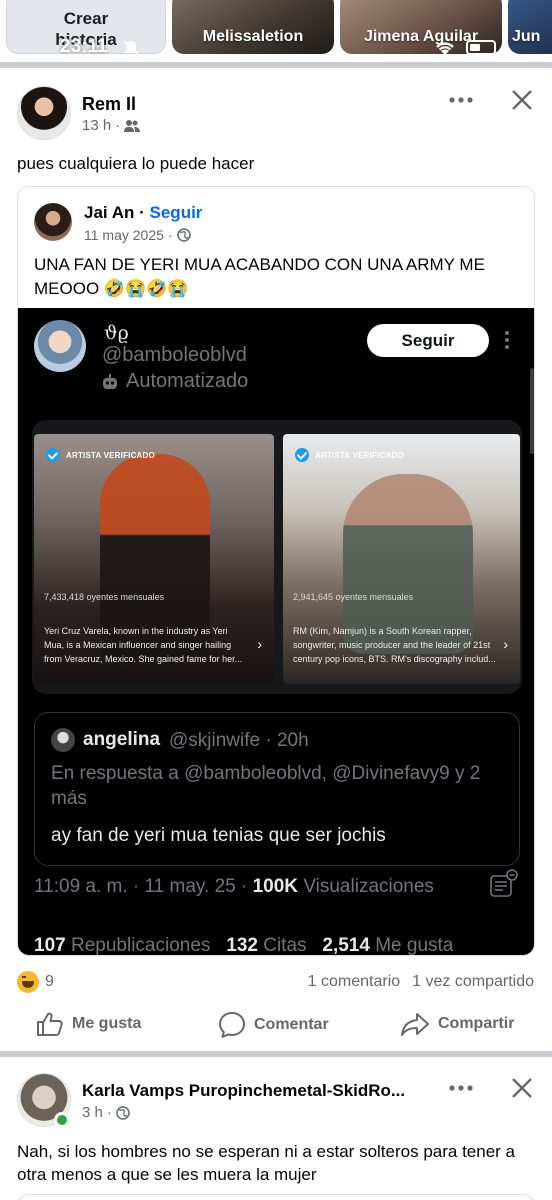 This screenshot has width=552, height=1200. What do you see at coordinates (131, 48) in the screenshot?
I see `bell-muted-icon` at bounding box center [131, 48].